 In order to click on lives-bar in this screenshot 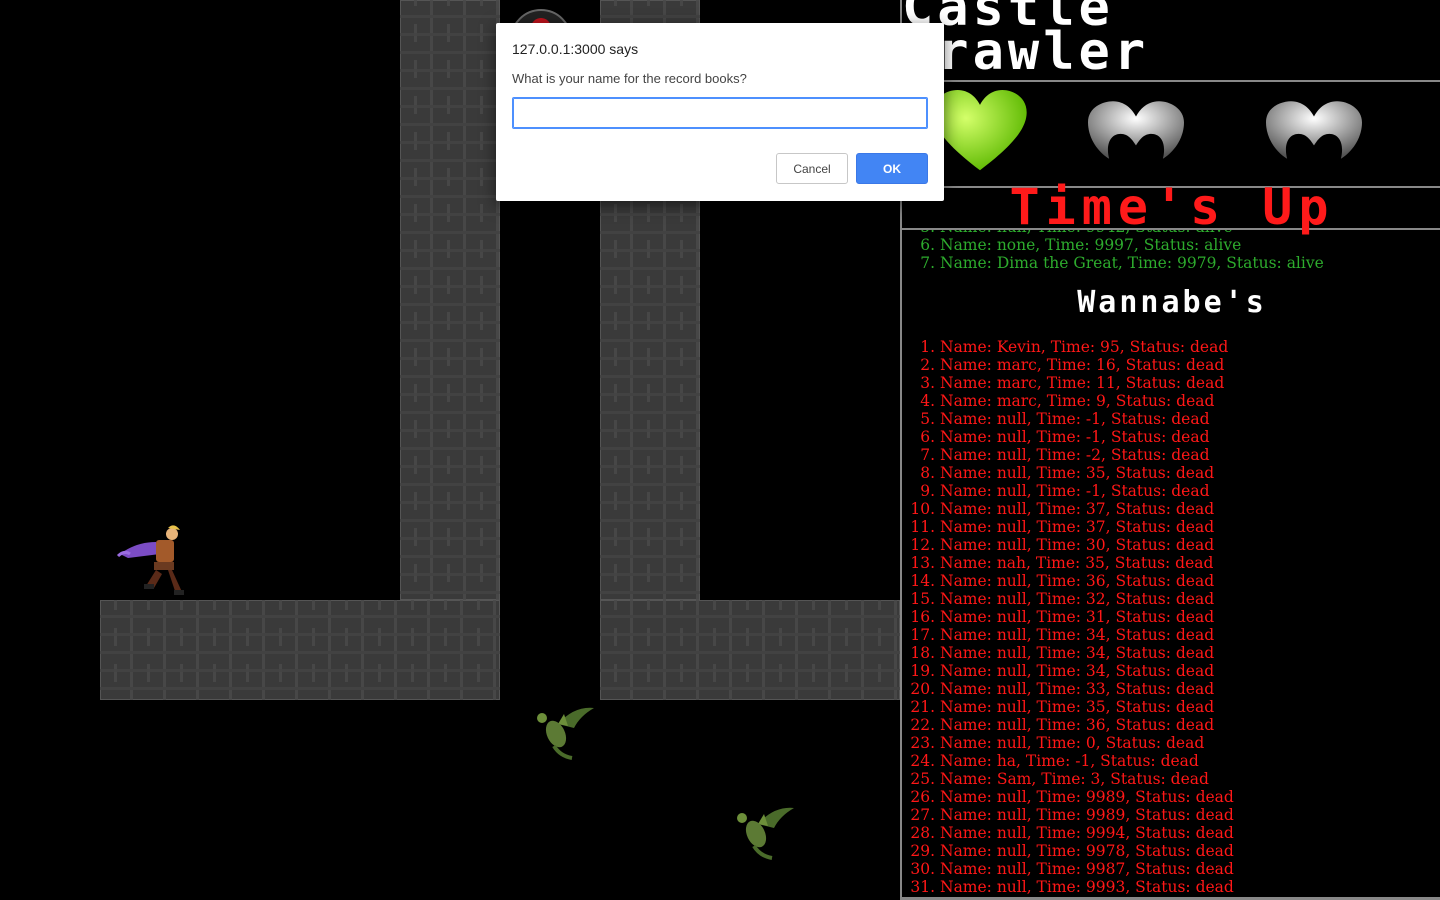, I will do `click(1171, 134)`.